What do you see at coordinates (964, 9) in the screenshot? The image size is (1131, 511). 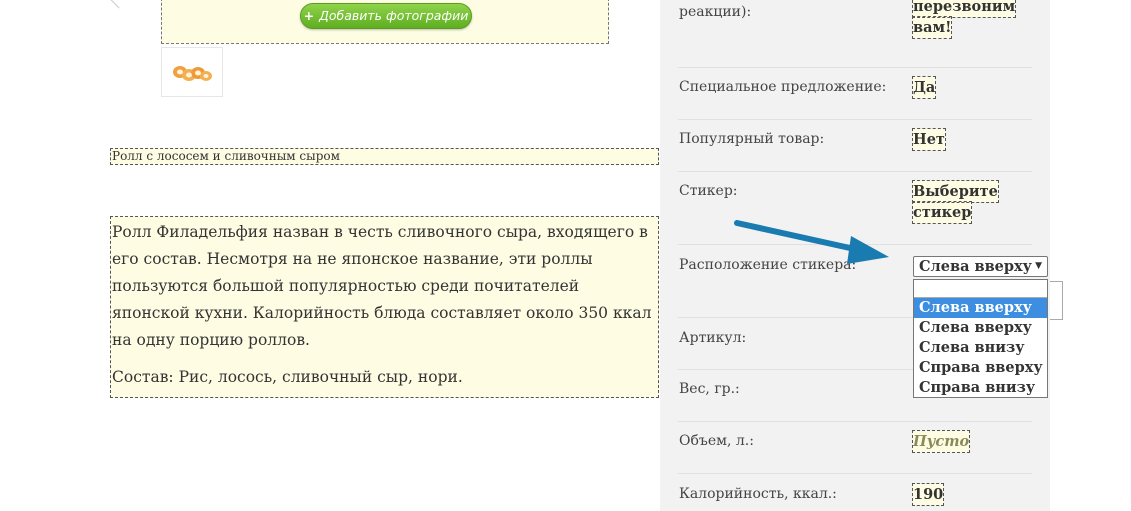 I see `callback-value-line1: перезвоним` at bounding box center [964, 9].